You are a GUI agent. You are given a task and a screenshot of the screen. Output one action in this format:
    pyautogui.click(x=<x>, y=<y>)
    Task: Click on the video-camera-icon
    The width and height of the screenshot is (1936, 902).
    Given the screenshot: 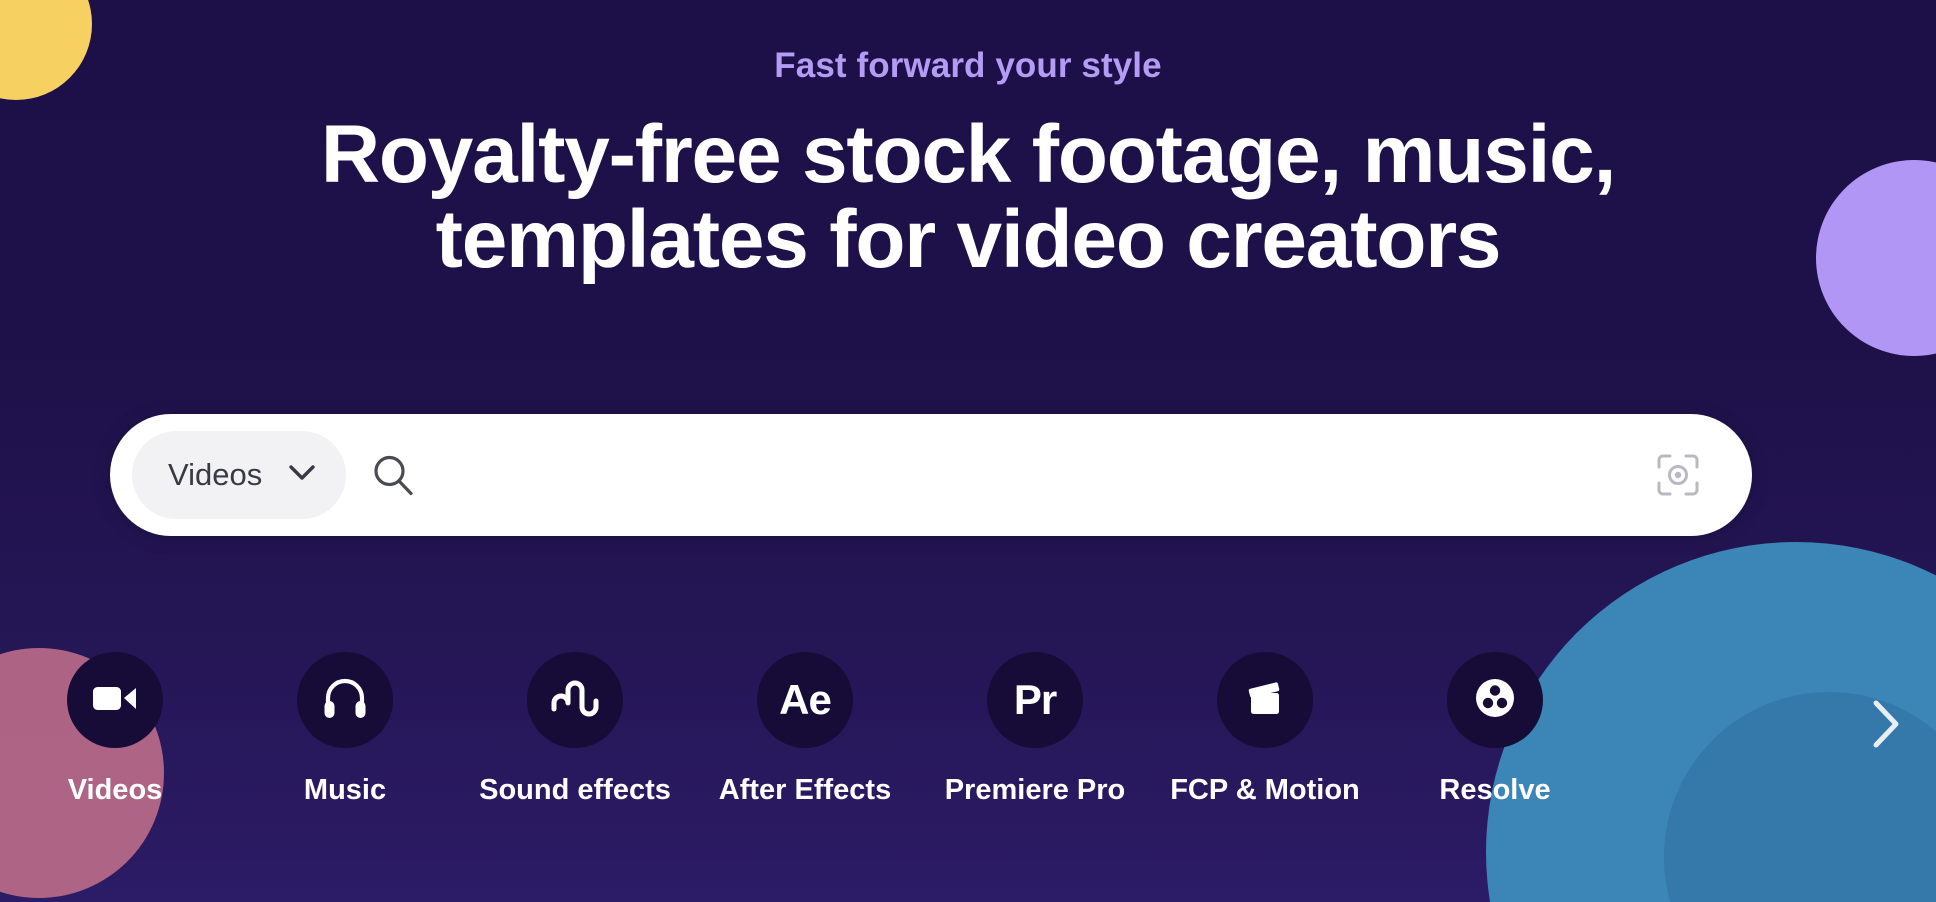 What is the action you would take?
    pyautogui.click(x=115, y=700)
    